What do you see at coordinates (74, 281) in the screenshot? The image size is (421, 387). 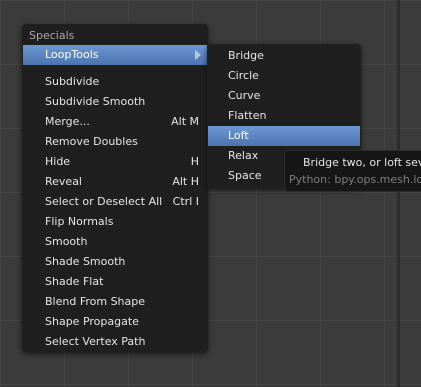 I see `menu-item-label: Shade Flat` at bounding box center [74, 281].